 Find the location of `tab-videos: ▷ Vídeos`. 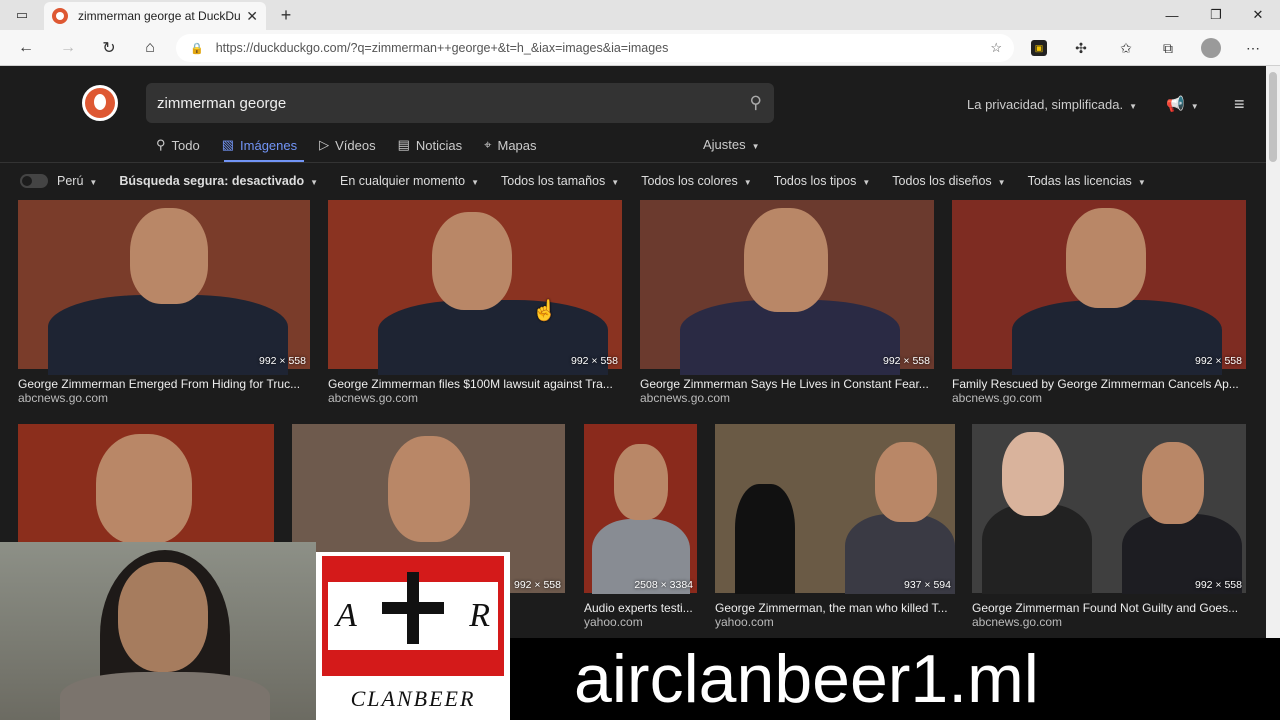

tab-videos: ▷ Vídeos is located at coordinates (347, 145).